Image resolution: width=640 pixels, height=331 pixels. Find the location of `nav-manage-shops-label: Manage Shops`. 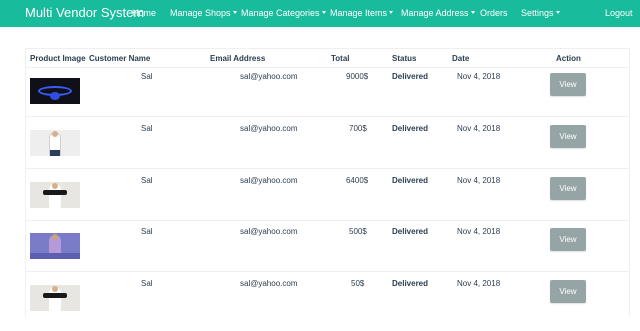

nav-manage-shops-label: Manage Shops is located at coordinates (200, 13).